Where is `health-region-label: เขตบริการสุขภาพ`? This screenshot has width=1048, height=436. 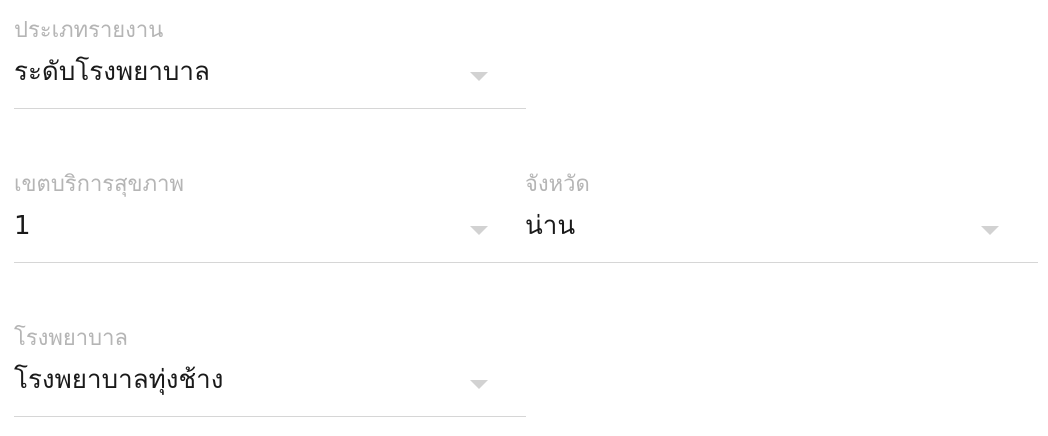 health-region-label: เขตบริการสุขภาพ is located at coordinates (99, 184).